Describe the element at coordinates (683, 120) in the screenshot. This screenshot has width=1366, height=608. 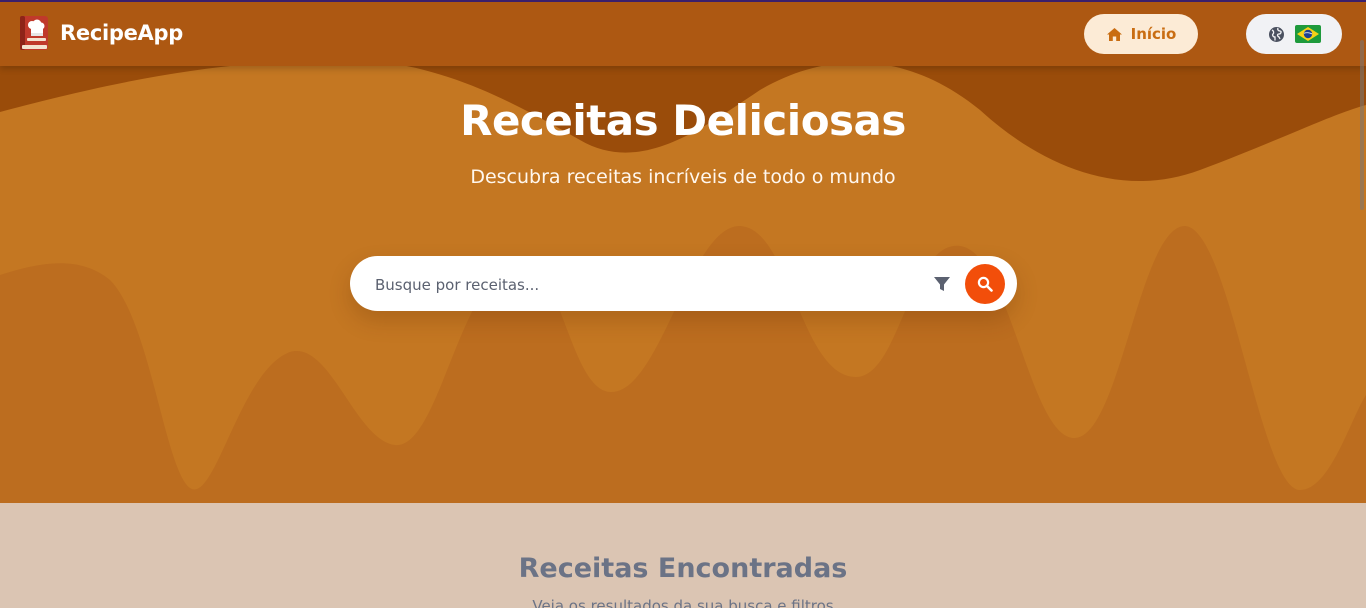
I see `hero-title: Receitas Deliciosas` at that location.